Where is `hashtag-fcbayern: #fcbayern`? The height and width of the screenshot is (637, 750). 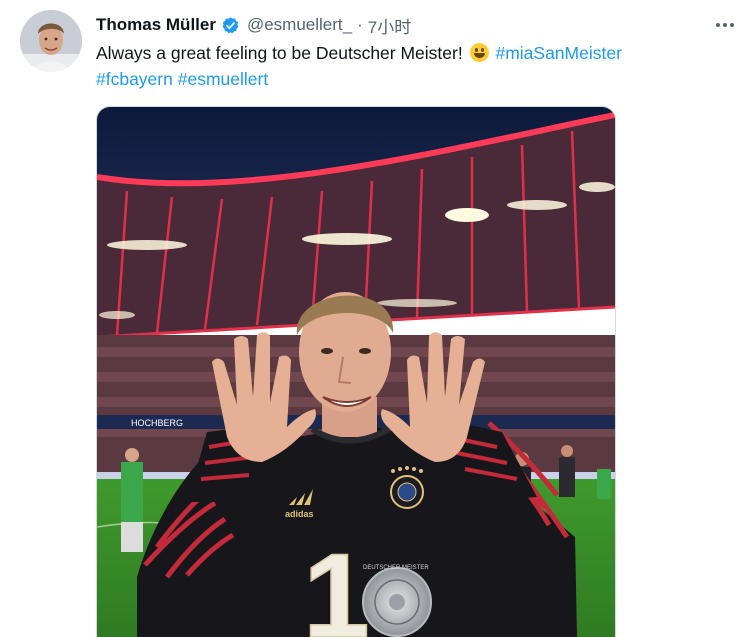 hashtag-fcbayern: #fcbayern is located at coordinates (134, 79).